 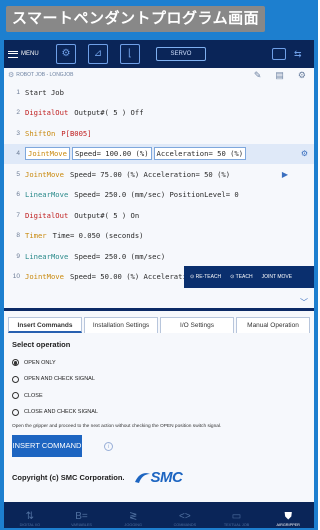 I want to click on menu-button: MENU, so click(x=26, y=54).